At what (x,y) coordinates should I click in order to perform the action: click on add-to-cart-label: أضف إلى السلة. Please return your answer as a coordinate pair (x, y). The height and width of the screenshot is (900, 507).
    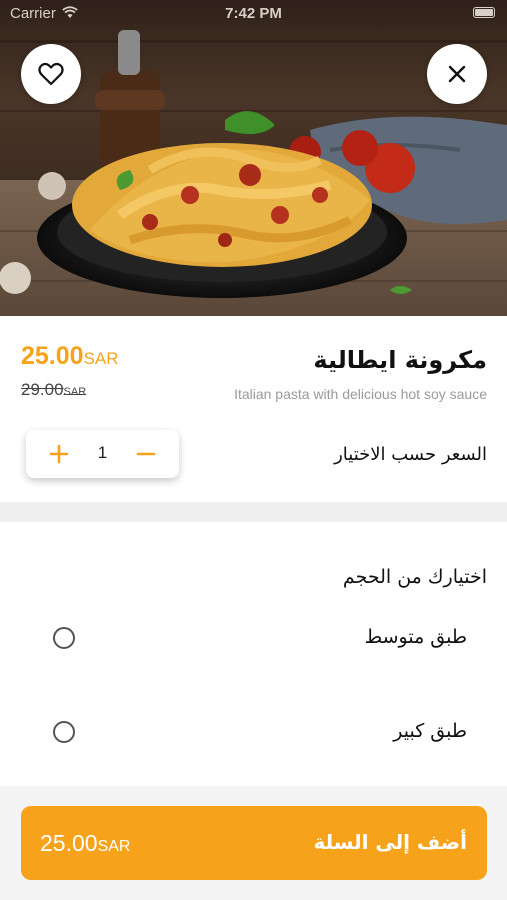
    Looking at the image, I should click on (390, 842).